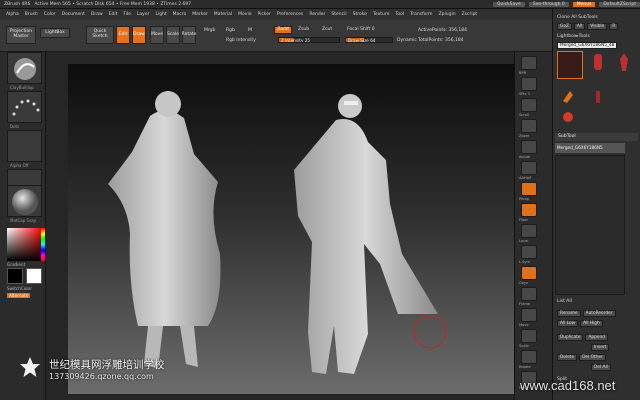  What do you see at coordinates (223, 14) in the screenshot?
I see `menu-material: Material` at bounding box center [223, 14].